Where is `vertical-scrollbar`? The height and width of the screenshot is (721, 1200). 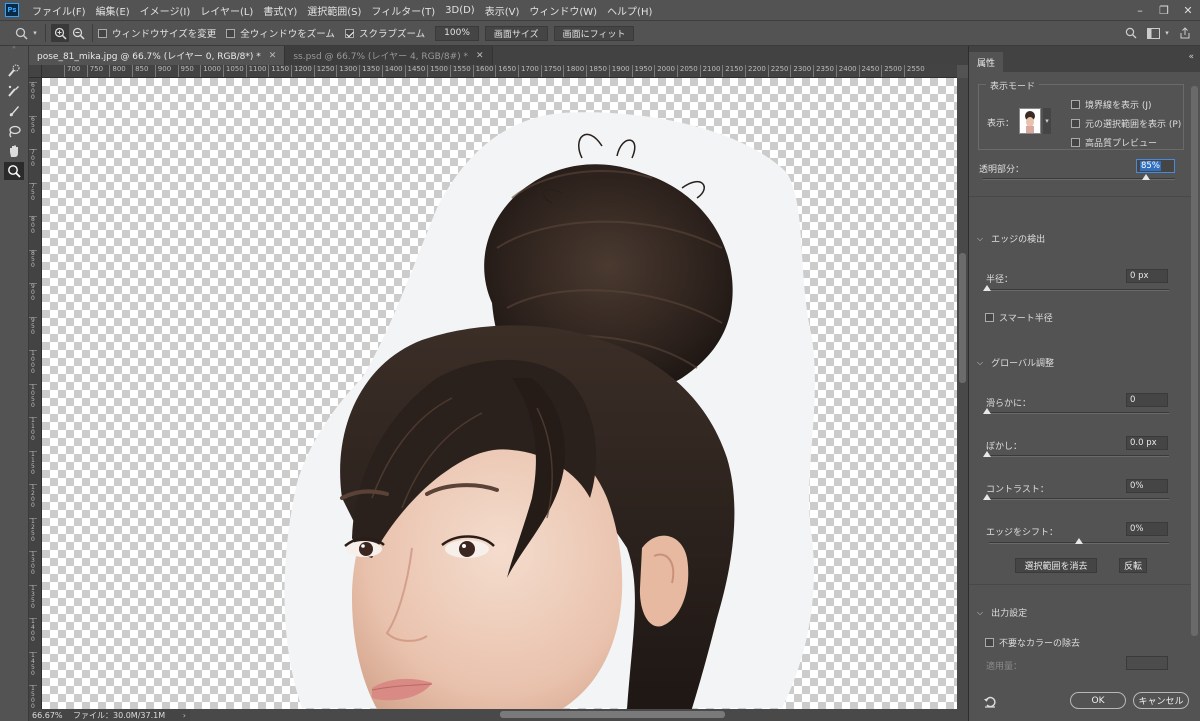
vertical-scrollbar is located at coordinates (962, 393).